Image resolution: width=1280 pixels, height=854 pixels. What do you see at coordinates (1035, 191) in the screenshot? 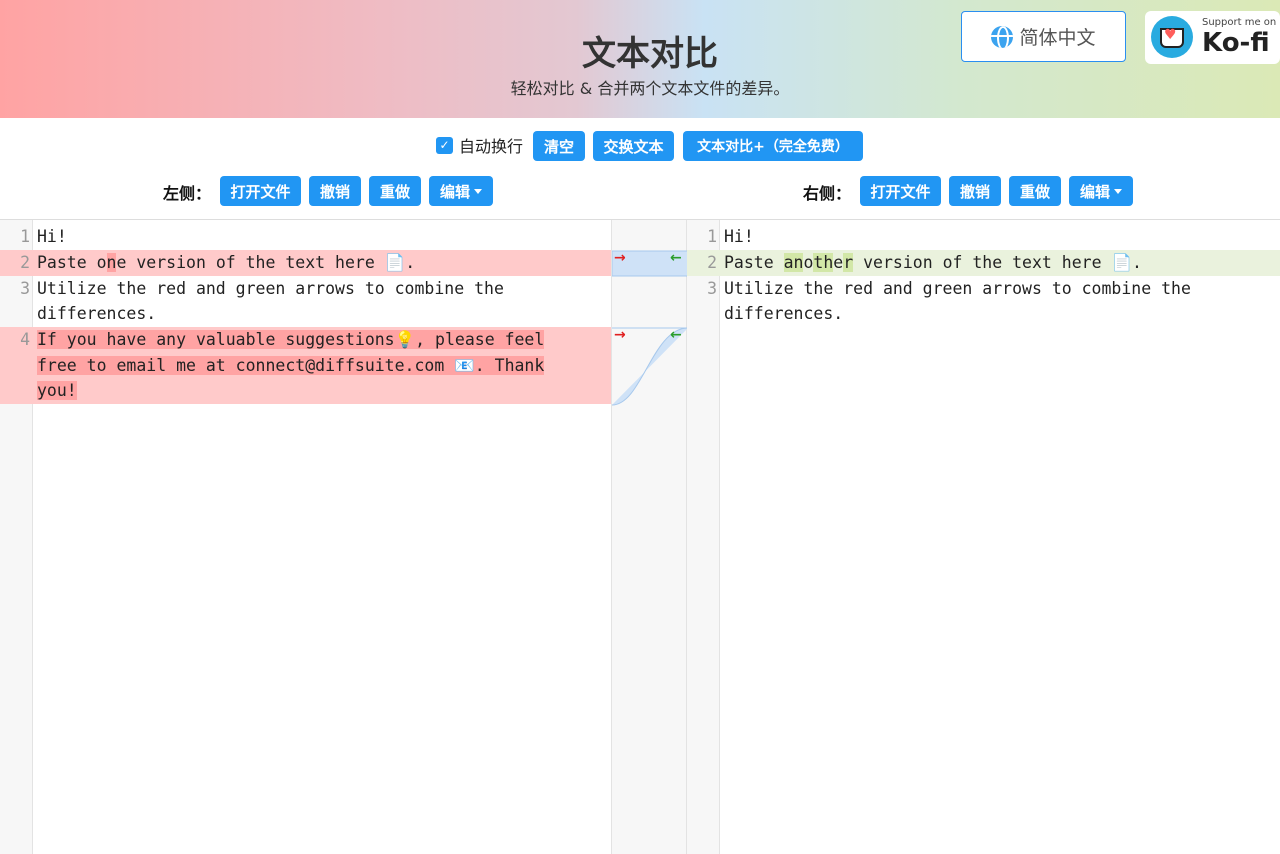
I see `right-redo-button: 重做` at bounding box center [1035, 191].